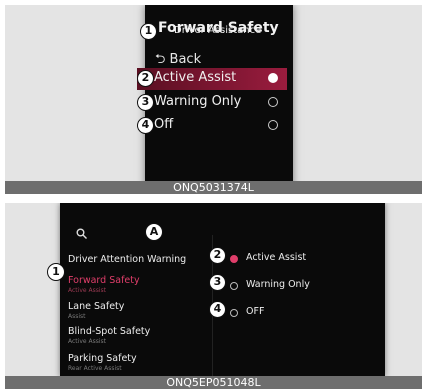 This screenshot has height=390, width=429. Describe the element at coordinates (255, 311) in the screenshot. I see `option-label: OFF` at that location.